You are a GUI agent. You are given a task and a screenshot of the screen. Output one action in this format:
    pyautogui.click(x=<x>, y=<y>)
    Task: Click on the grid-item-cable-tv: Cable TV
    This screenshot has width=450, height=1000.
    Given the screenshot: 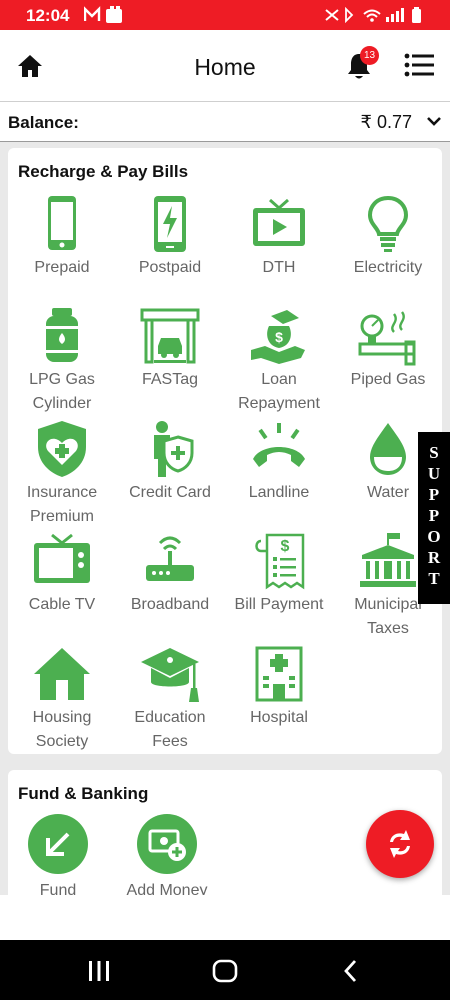 What is the action you would take?
    pyautogui.click(x=62, y=587)
    